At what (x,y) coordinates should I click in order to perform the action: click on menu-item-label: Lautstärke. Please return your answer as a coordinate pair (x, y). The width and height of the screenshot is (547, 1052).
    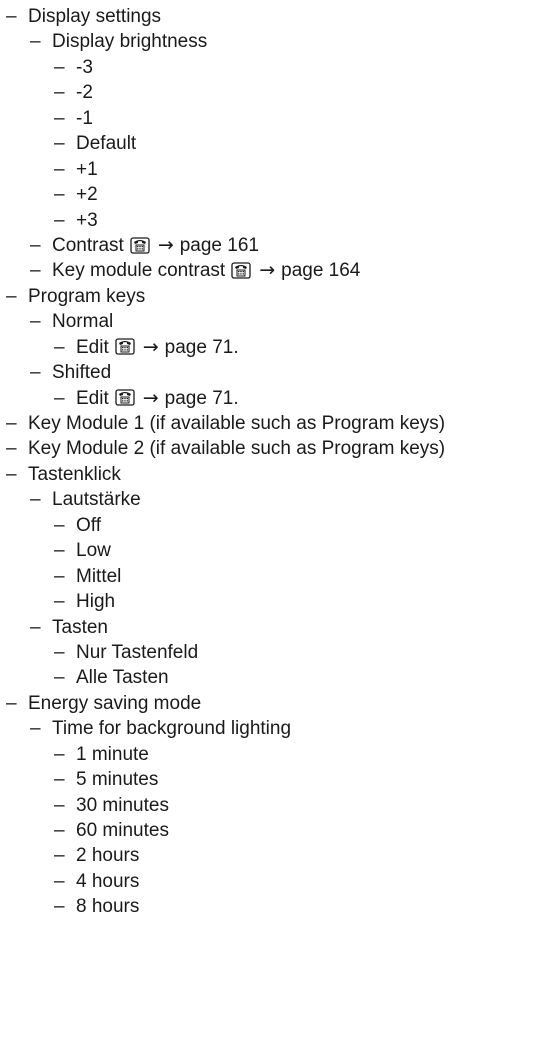
    Looking at the image, I should click on (96, 500).